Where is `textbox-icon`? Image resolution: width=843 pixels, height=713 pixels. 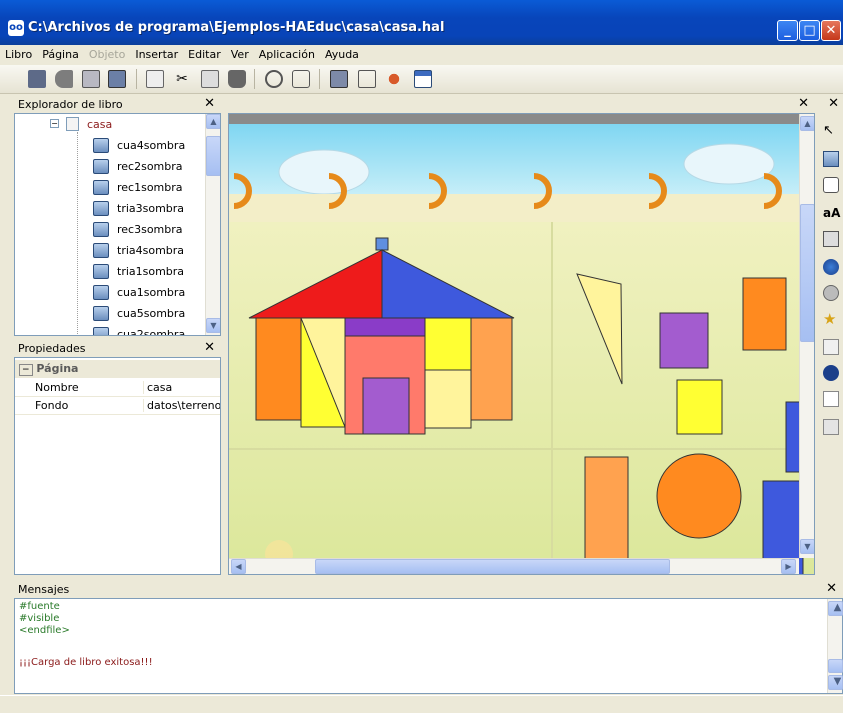
textbox-icon is located at coordinates (831, 185).